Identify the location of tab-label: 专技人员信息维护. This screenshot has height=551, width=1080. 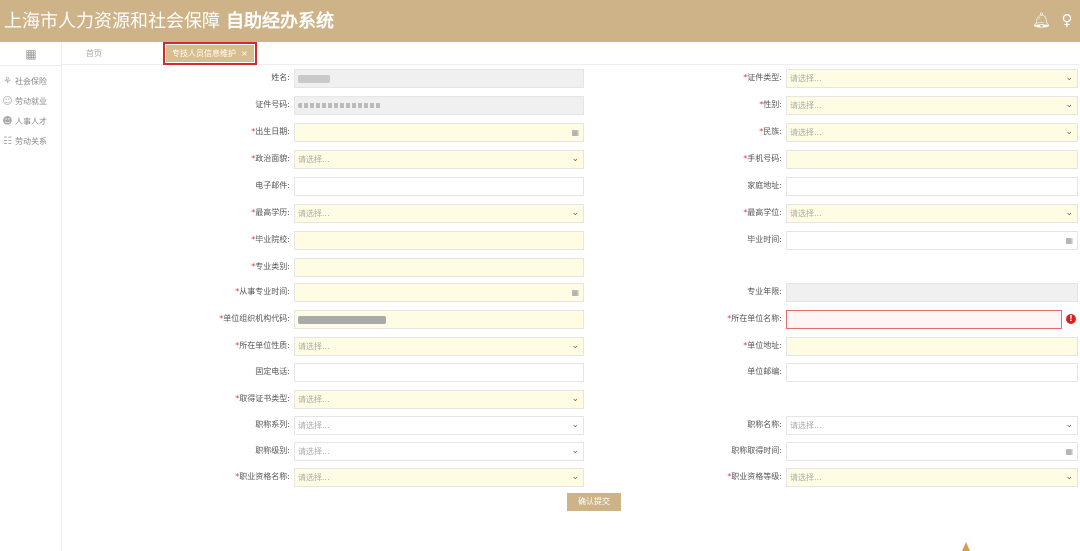
(204, 53).